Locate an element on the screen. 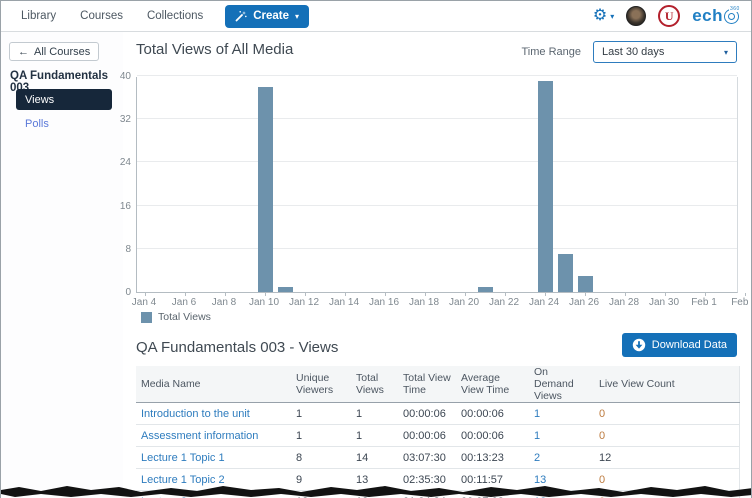 The image size is (752, 498). create-button: Create ▾ is located at coordinates (267, 16).